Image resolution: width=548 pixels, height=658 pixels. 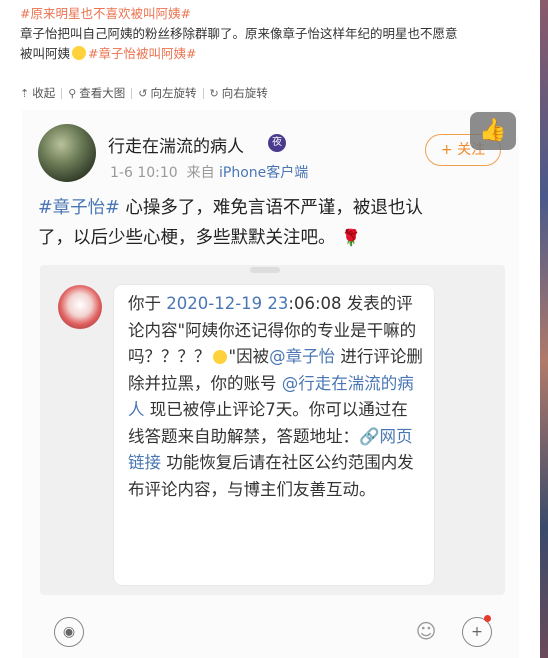 I want to click on post-source: iPhone客户端, so click(x=264, y=173).